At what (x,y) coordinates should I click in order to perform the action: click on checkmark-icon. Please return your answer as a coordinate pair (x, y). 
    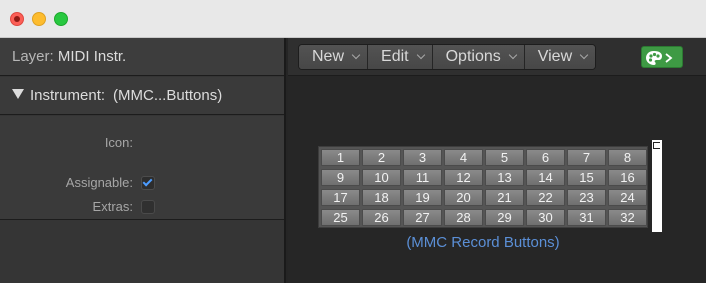
    Looking at the image, I should click on (147, 181).